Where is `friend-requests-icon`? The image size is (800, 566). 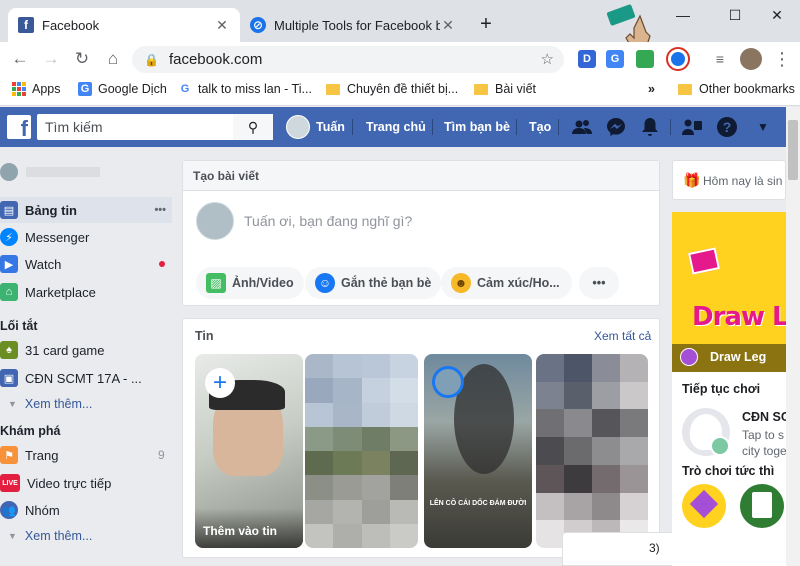
friend-requests-icon is located at coordinates (582, 127).